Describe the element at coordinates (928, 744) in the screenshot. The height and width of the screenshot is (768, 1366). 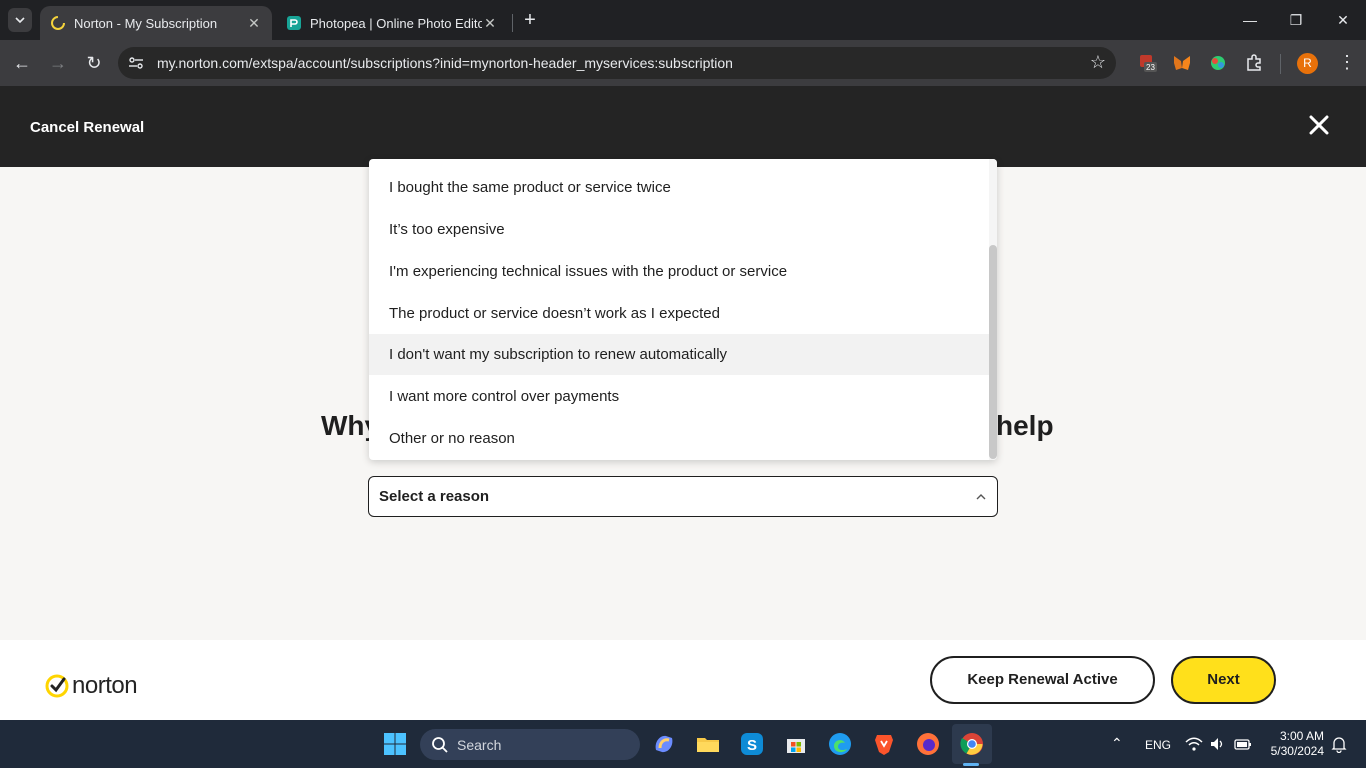
I see `firefox-icon` at that location.